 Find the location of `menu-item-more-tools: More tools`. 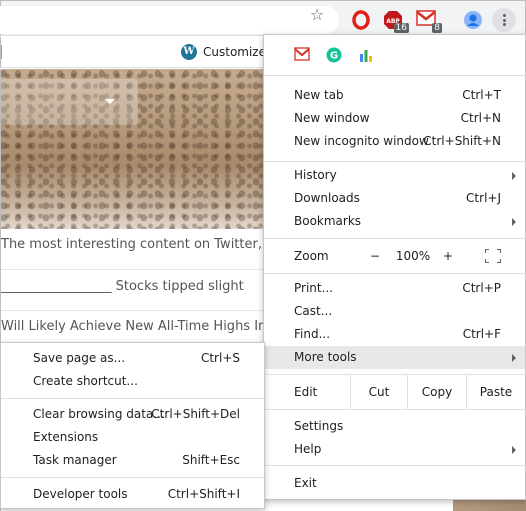

menu-item-more-tools: More tools is located at coordinates (394, 357).